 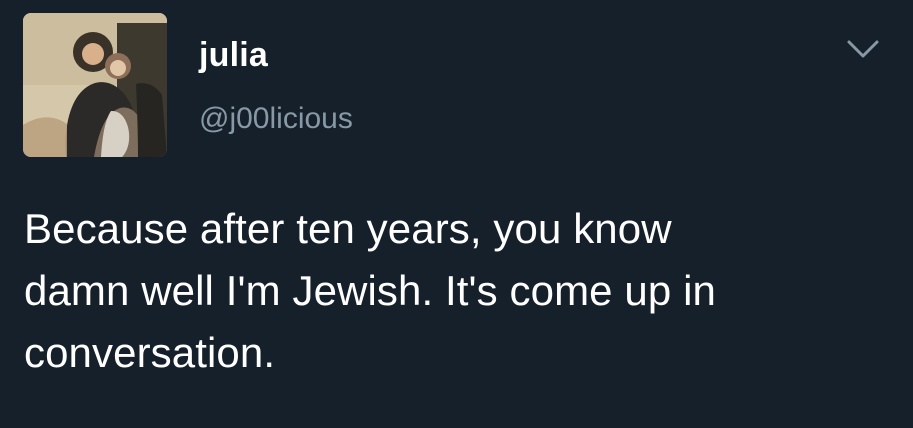 What do you see at coordinates (863, 49) in the screenshot?
I see `chevron-down-icon` at bounding box center [863, 49].